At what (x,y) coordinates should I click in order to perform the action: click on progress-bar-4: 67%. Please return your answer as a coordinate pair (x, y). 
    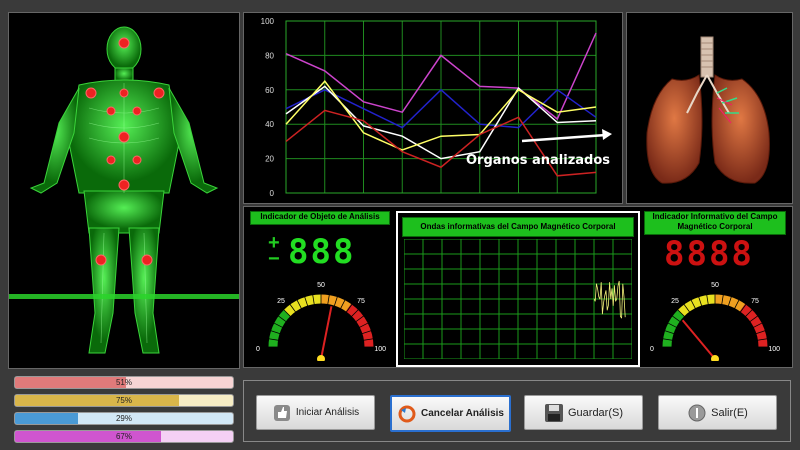
    Looking at the image, I should click on (124, 436).